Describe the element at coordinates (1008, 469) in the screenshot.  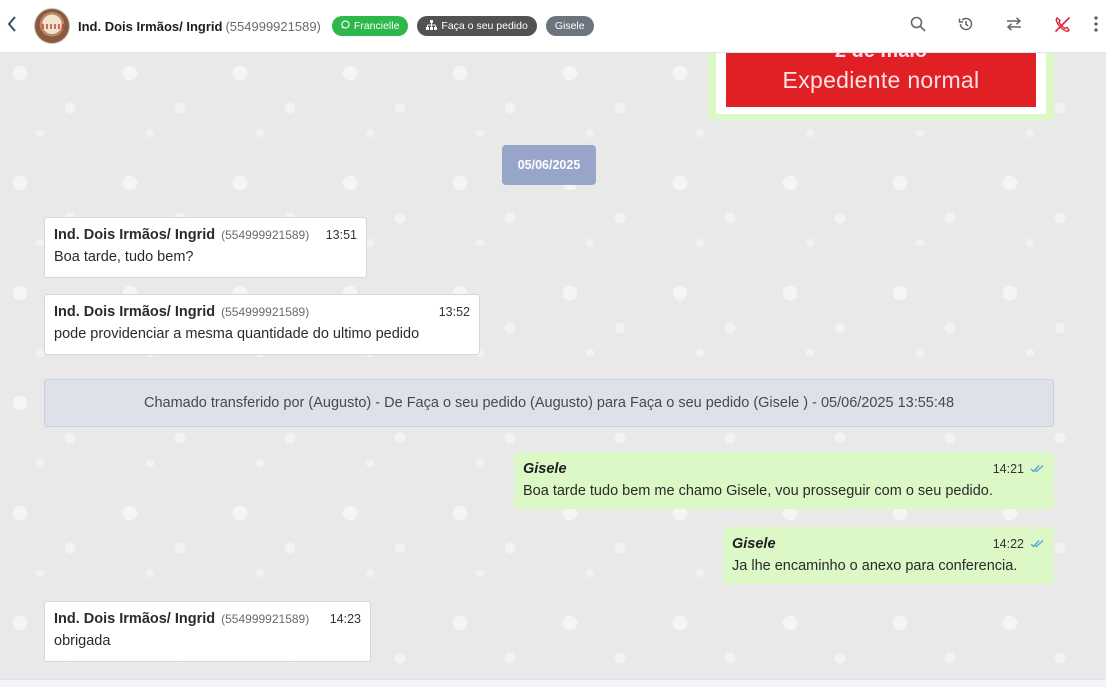
I see `message-time: 14:21` at that location.